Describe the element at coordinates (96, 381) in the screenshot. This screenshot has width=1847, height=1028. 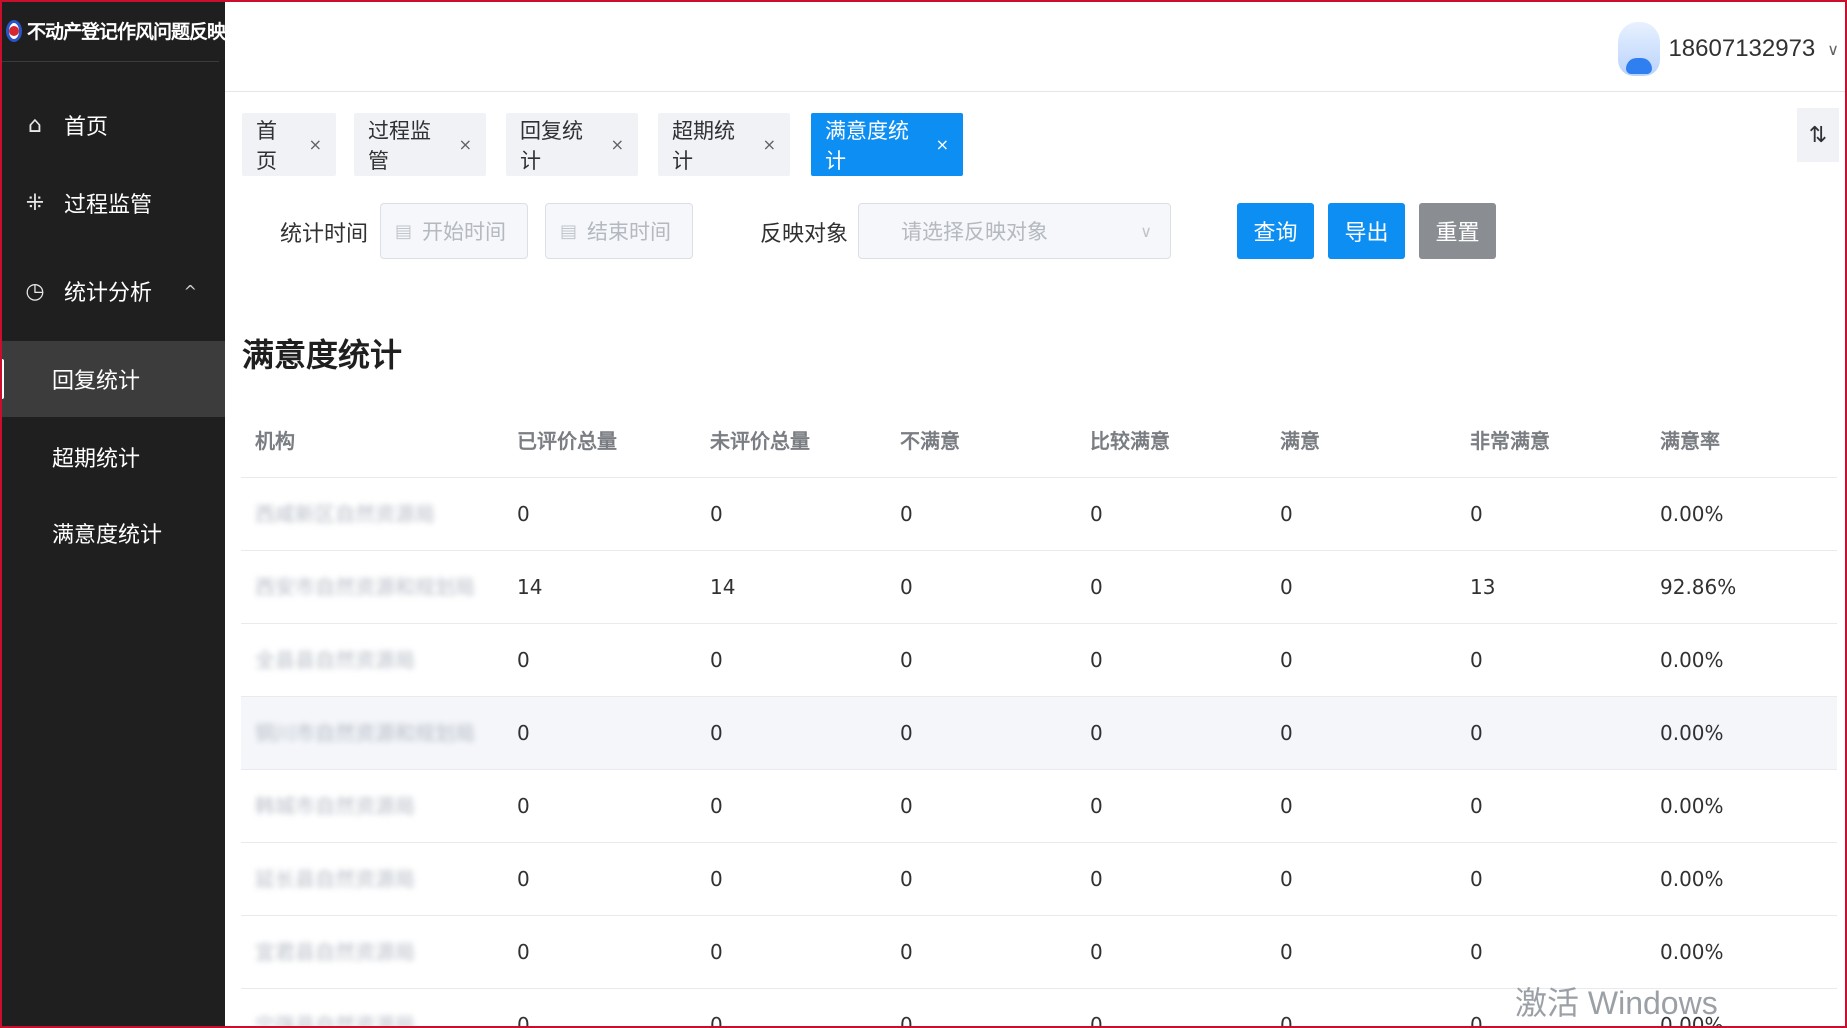
I see `sidebar-item-label: 回复统计` at that location.